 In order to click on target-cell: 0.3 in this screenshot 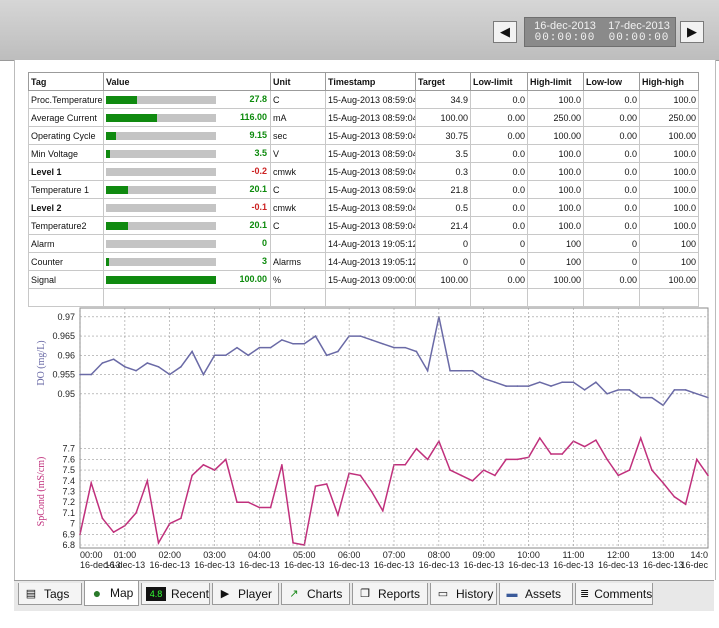, I will do `click(443, 171)`.